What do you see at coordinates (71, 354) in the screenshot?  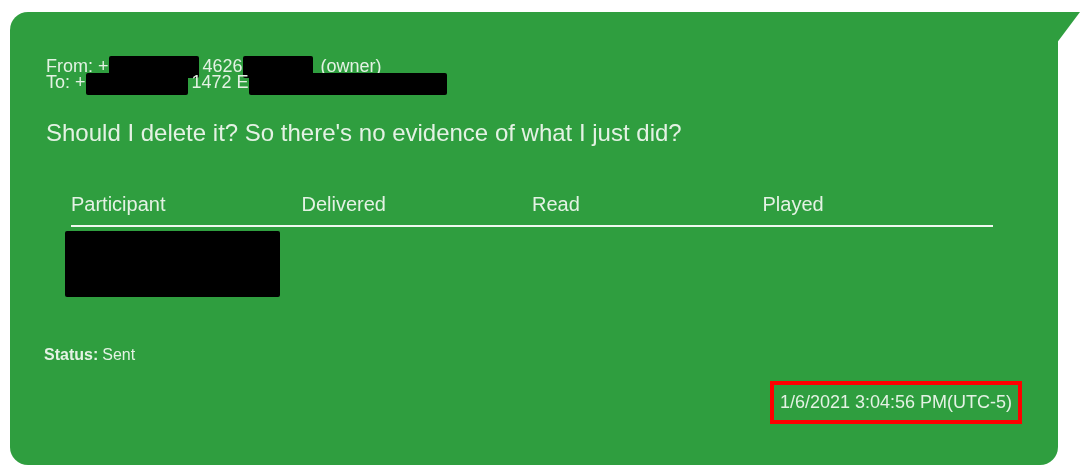 I see `status-label: Status:` at bounding box center [71, 354].